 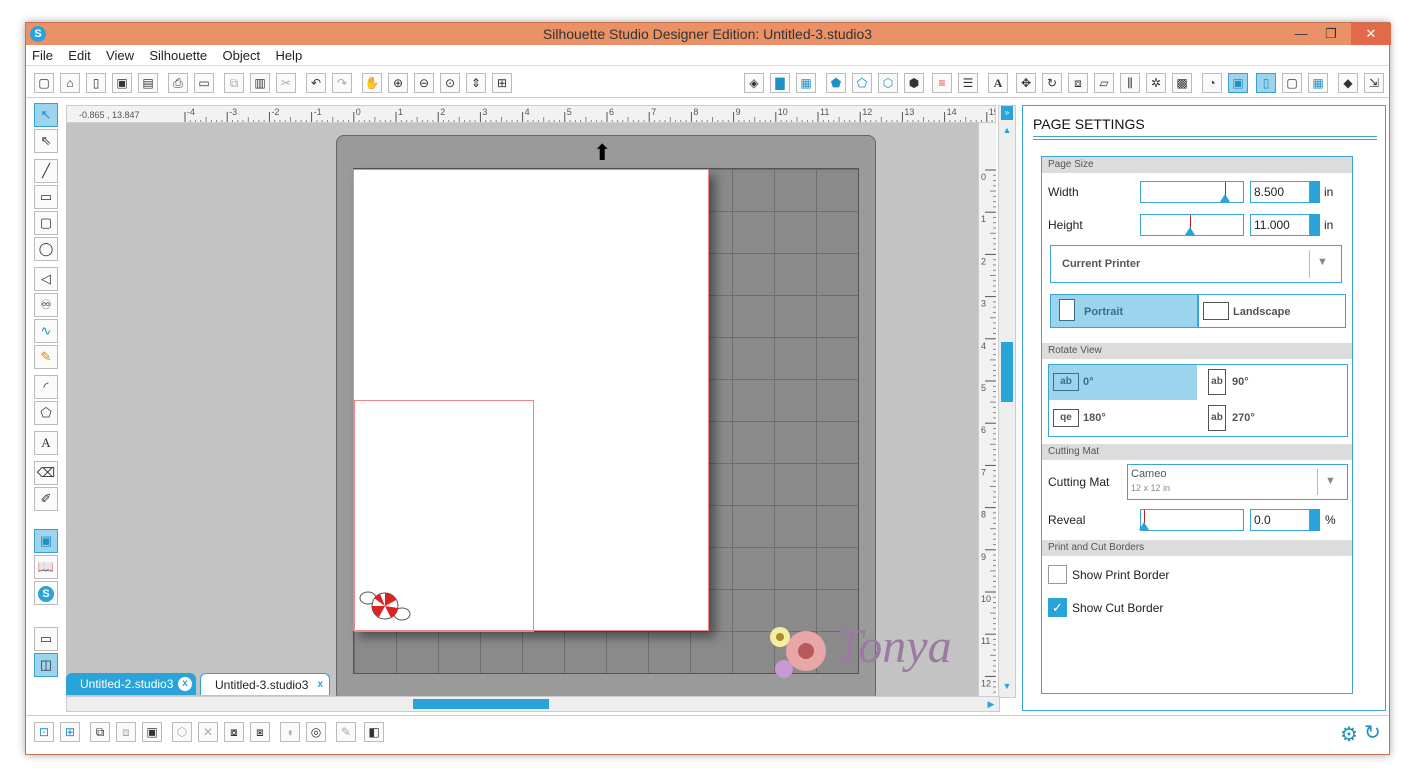 What do you see at coordinates (234, 83) in the screenshot?
I see `copy-icon: ⧉` at bounding box center [234, 83].